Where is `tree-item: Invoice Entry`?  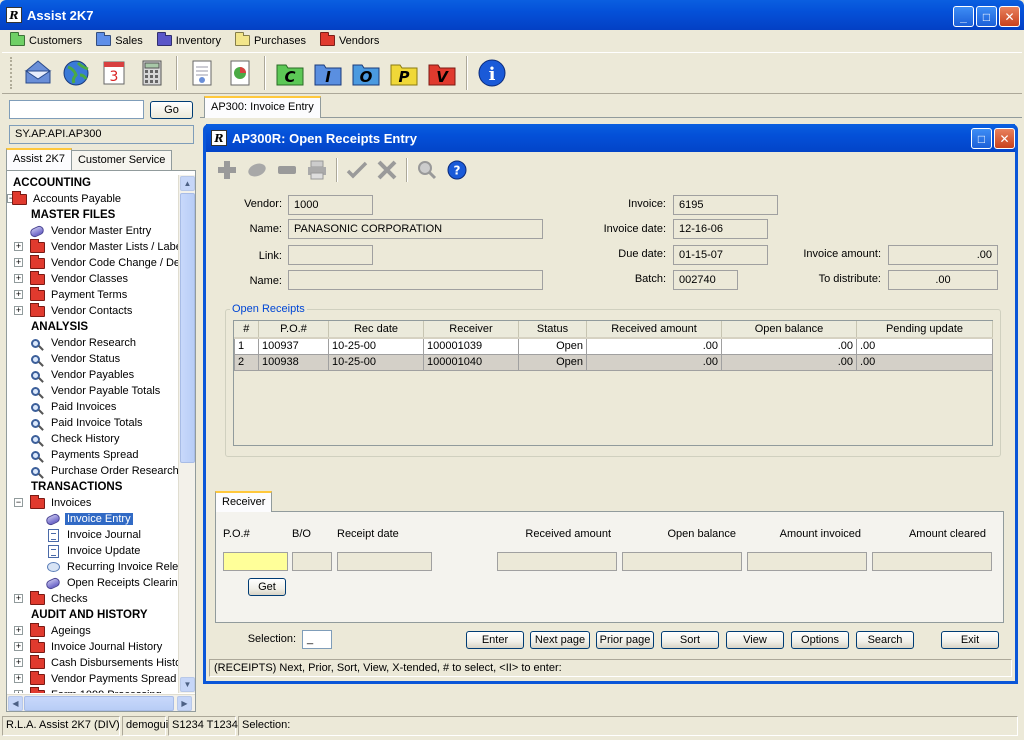
tree-item: Invoice Entry is located at coordinates (93, 519).